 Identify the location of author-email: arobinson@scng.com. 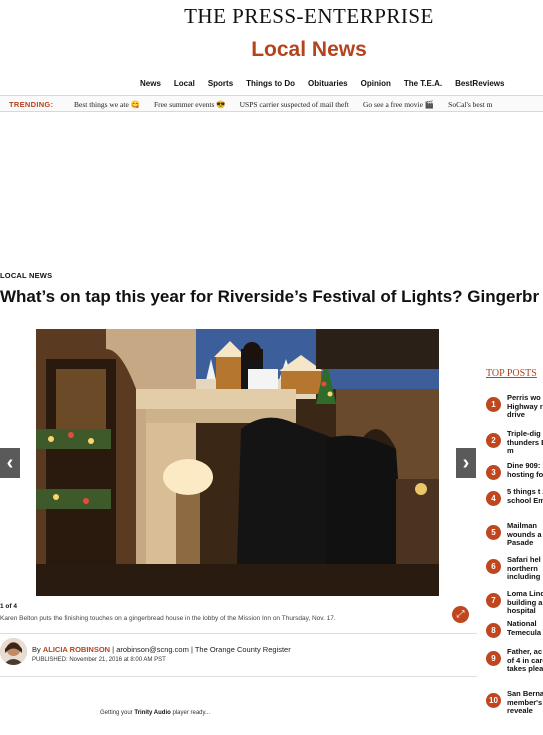
(152, 649).